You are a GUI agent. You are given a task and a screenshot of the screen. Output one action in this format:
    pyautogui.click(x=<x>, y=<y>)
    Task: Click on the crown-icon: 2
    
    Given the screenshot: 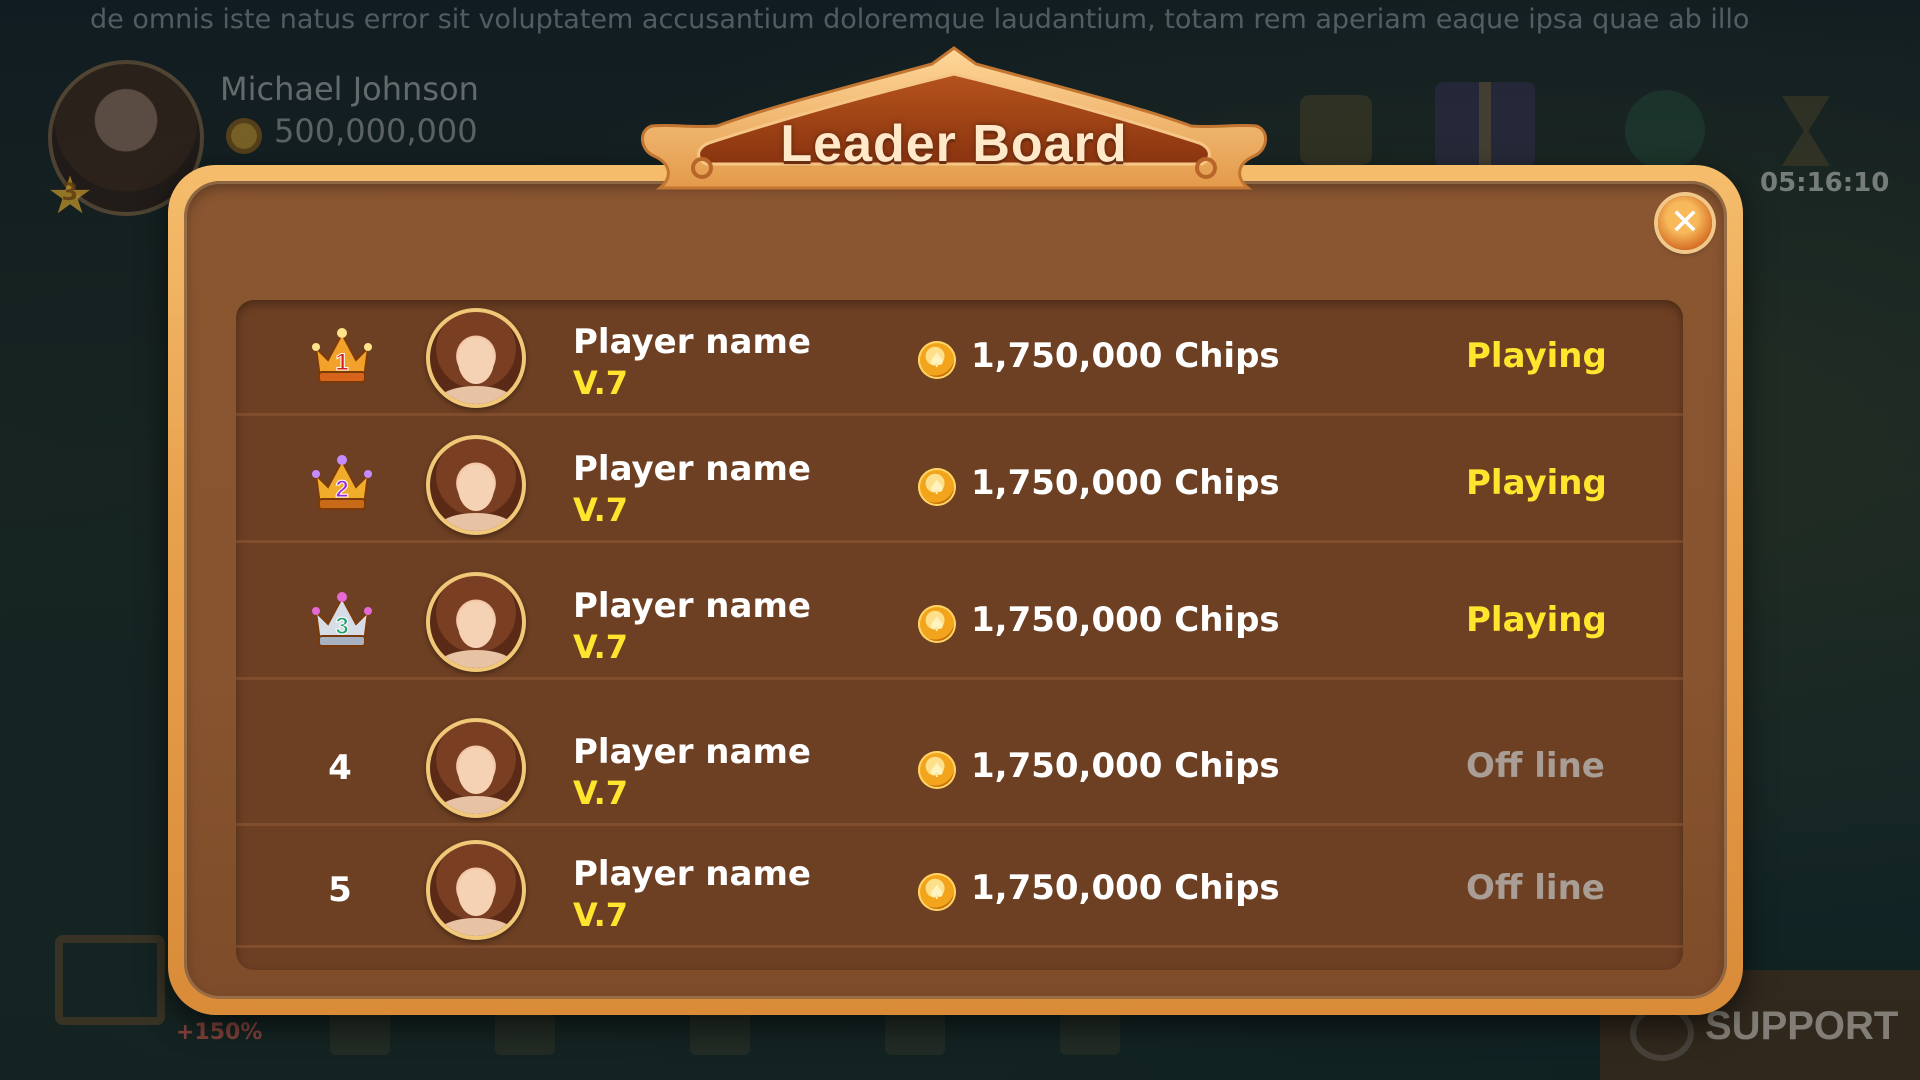 What is the action you would take?
    pyautogui.click(x=342, y=482)
    